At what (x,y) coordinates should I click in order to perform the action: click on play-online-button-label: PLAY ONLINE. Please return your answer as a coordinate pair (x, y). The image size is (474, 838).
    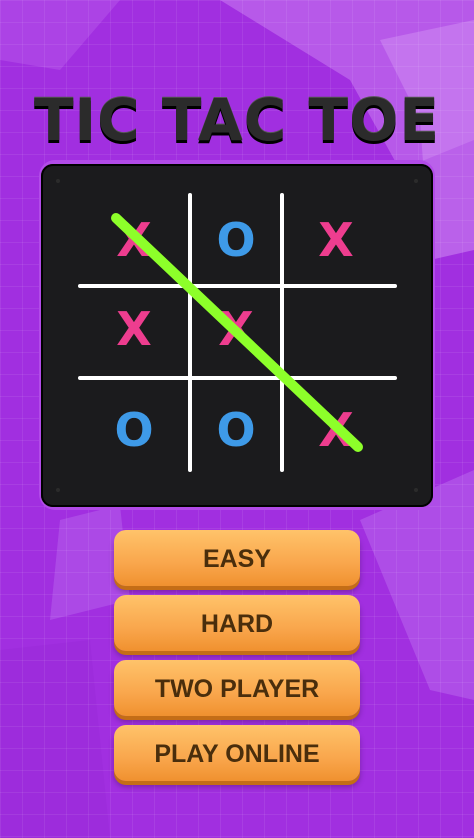
    Looking at the image, I should click on (237, 753).